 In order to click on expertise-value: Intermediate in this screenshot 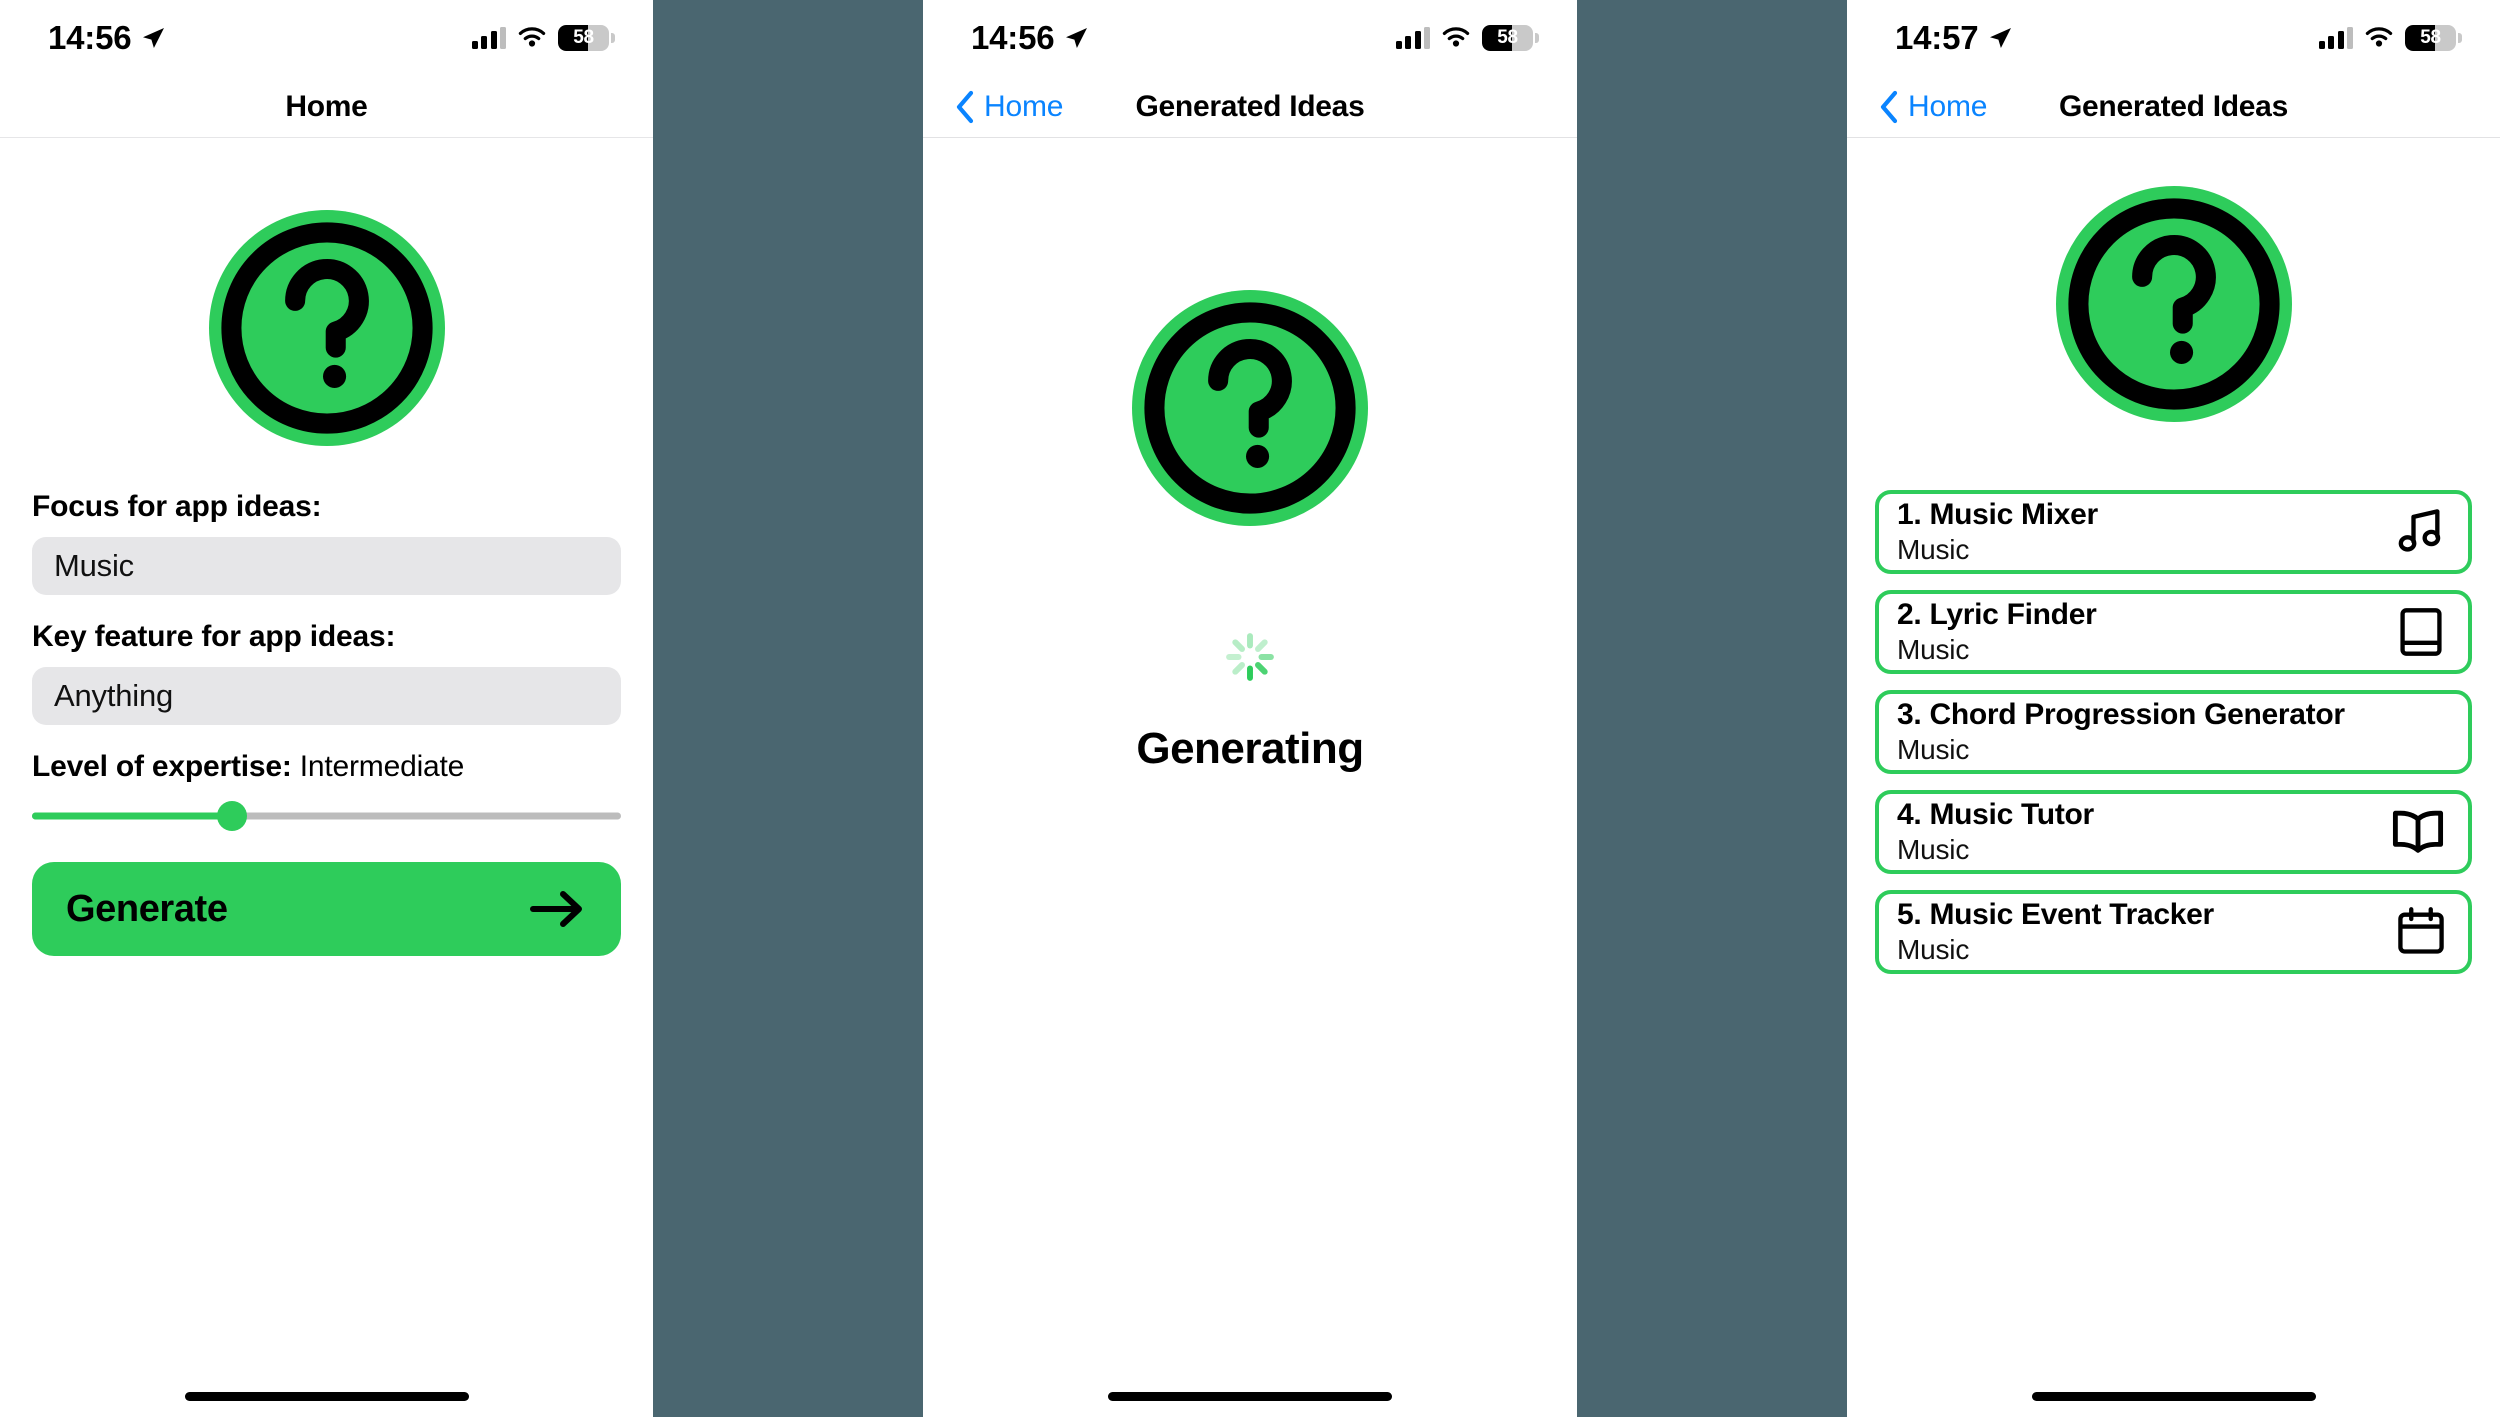, I will do `click(382, 766)`.